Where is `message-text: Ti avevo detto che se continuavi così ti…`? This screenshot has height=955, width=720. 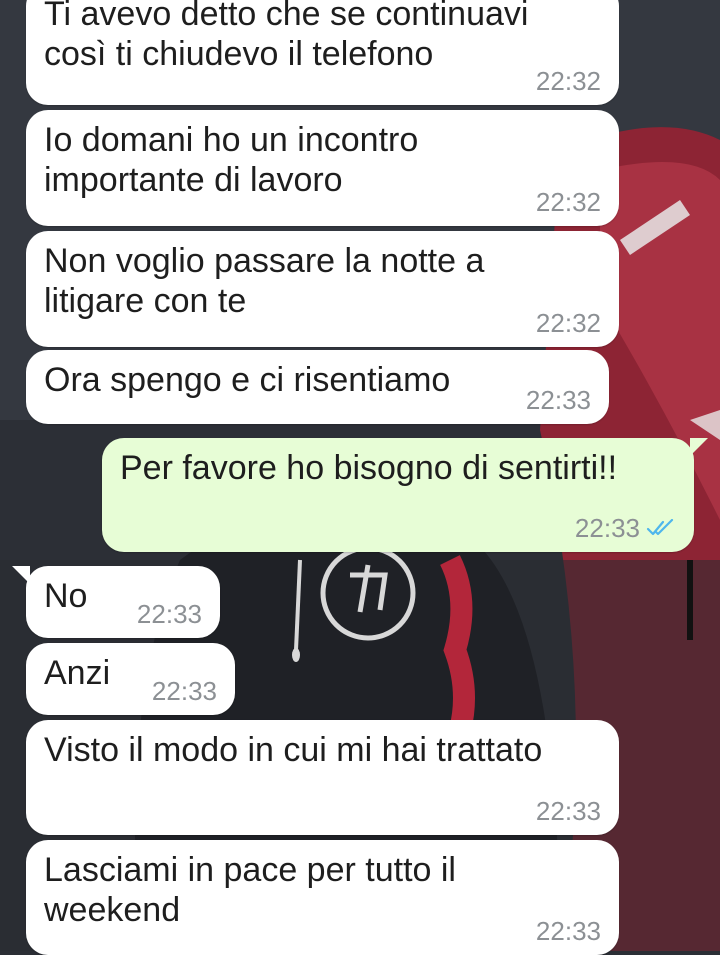
message-text: Ti avevo detto che se continuavi così ti… is located at coordinates (286, 36).